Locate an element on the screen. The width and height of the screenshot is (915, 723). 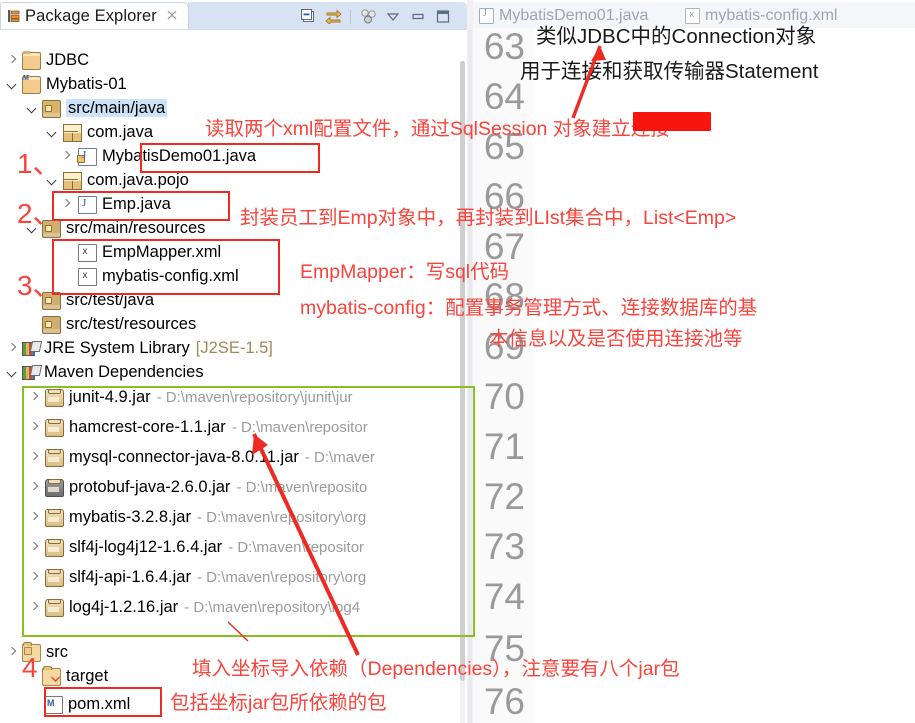
step-number-4: 4 is located at coordinates (30, 667).